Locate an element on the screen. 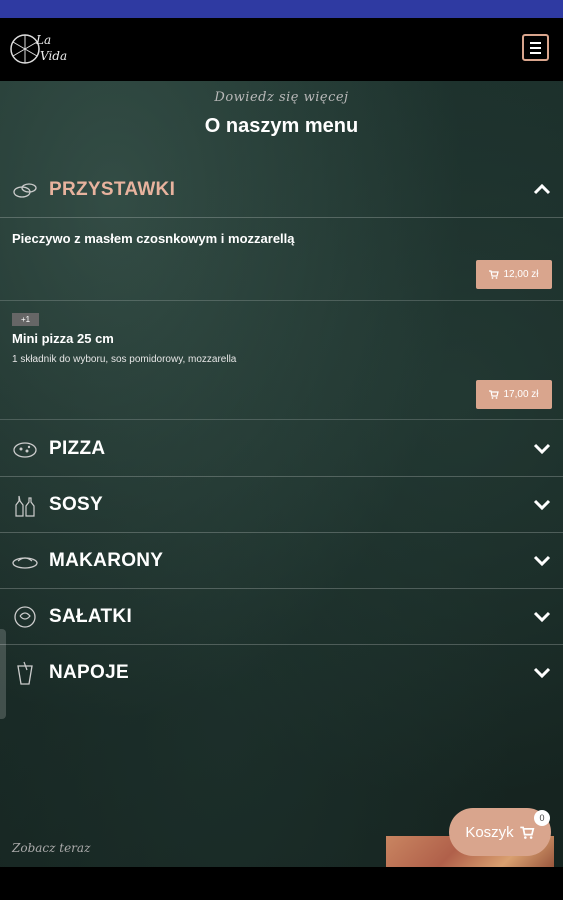 Image resolution: width=563 pixels, height=900 pixels. hamburger-icon is located at coordinates (535, 47).